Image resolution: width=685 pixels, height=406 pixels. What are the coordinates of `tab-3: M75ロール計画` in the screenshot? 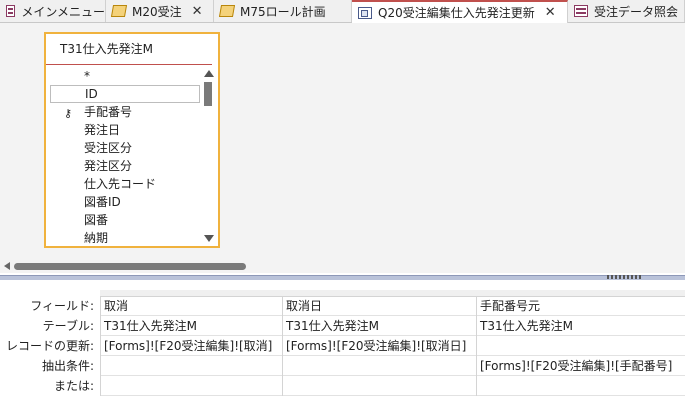 It's located at (283, 11).